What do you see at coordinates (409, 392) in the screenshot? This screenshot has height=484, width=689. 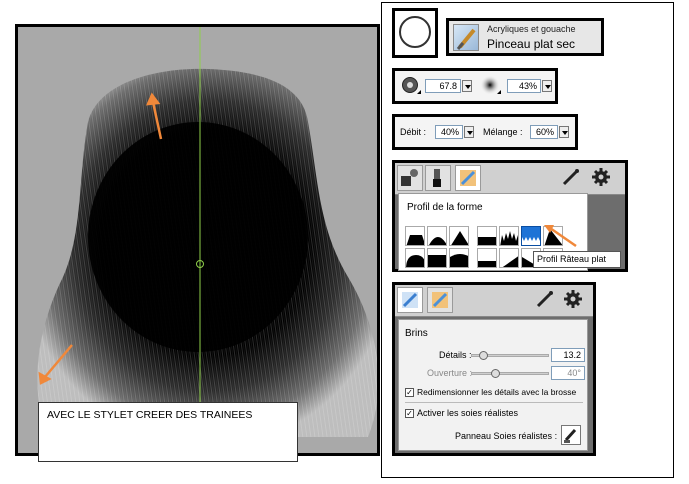 I see `resize-details-checkbox: ✓` at bounding box center [409, 392].